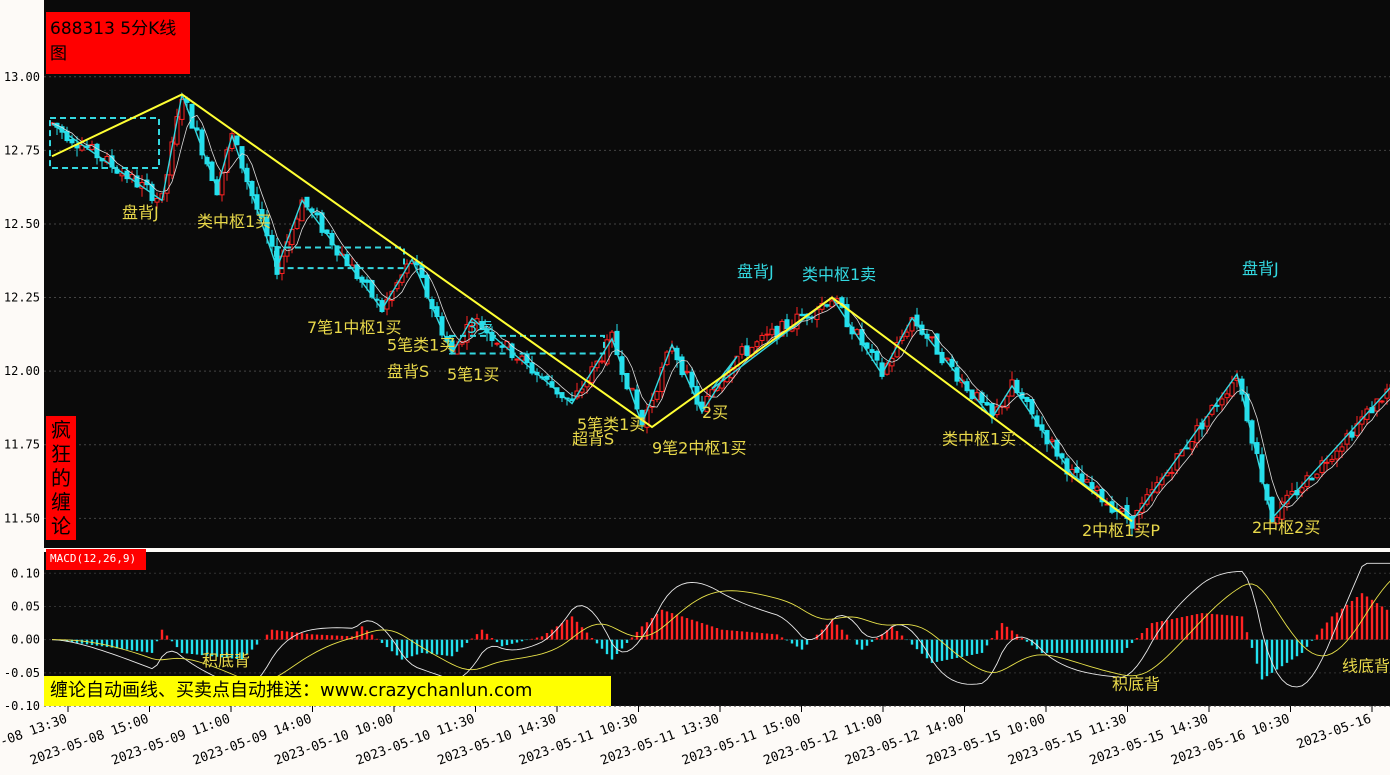 This screenshot has height=775, width=1390. I want to click on y-tick-label: 12.25, so click(22, 298).